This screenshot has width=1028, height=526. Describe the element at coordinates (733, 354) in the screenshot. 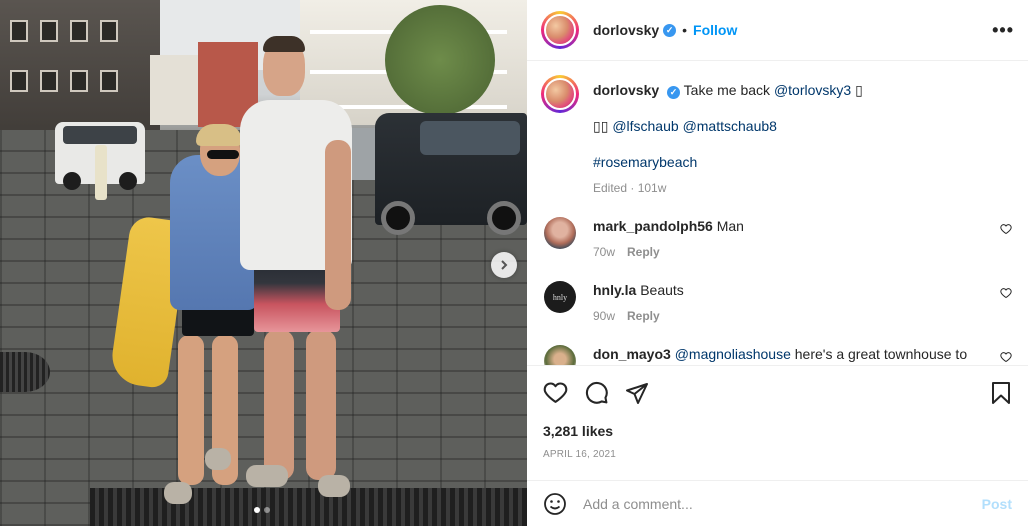

I see `comment-mention: @magnoliashouse` at that location.